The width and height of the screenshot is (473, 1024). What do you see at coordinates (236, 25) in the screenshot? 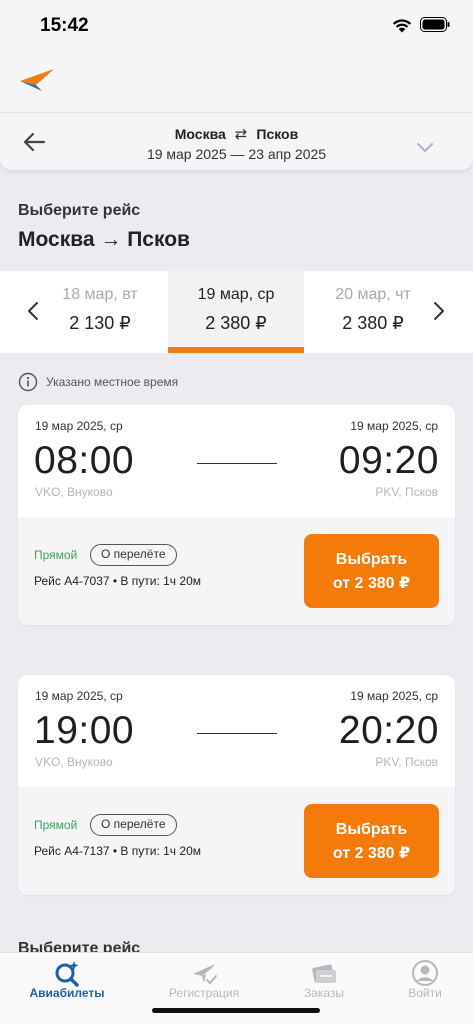
I see `status-bar: 15:42` at bounding box center [236, 25].